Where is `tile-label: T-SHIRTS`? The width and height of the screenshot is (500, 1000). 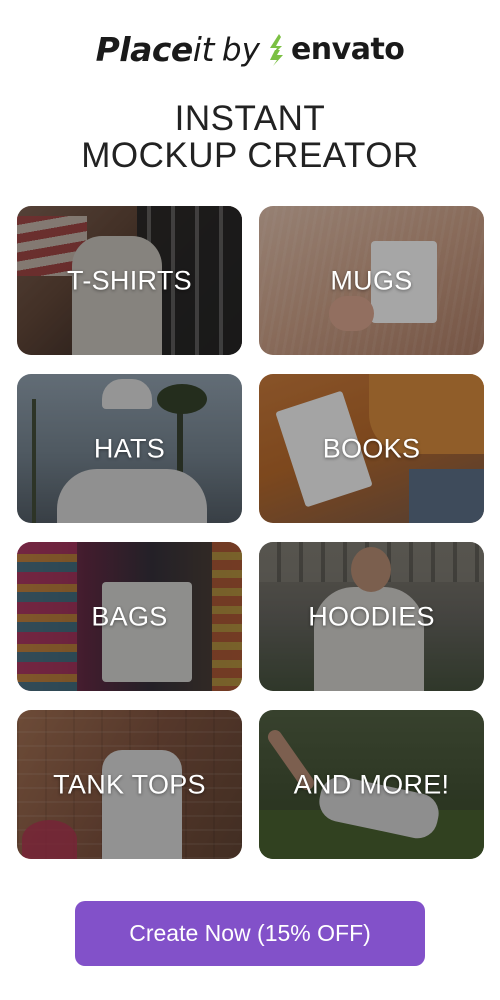 tile-label: T-SHIRTS is located at coordinates (129, 280).